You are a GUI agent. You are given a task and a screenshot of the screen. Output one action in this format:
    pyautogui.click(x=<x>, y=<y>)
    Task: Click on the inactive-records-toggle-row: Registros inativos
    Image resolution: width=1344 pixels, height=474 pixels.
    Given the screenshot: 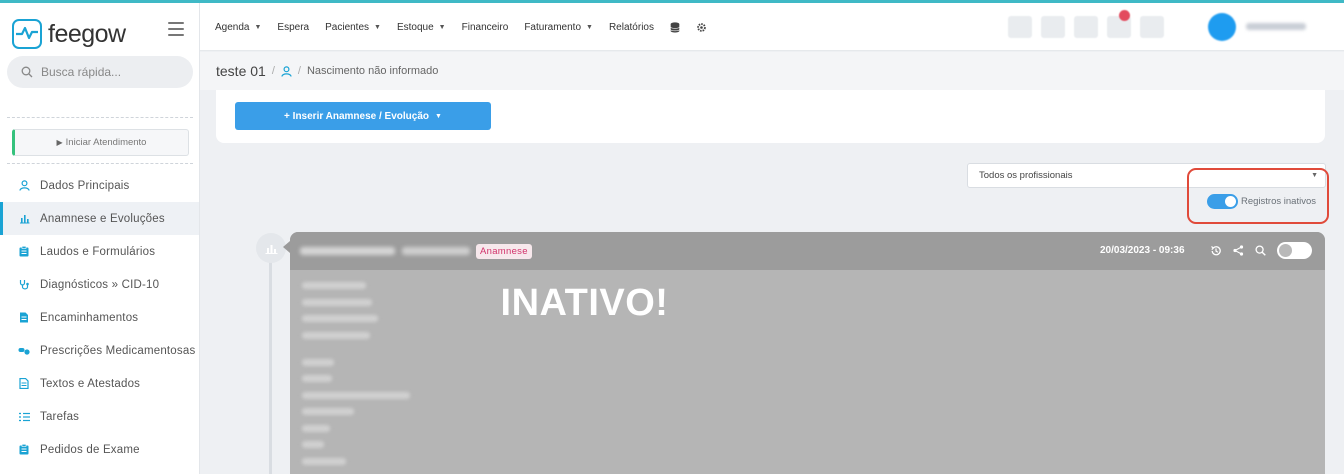 What is the action you would take?
    pyautogui.click(x=1261, y=201)
    